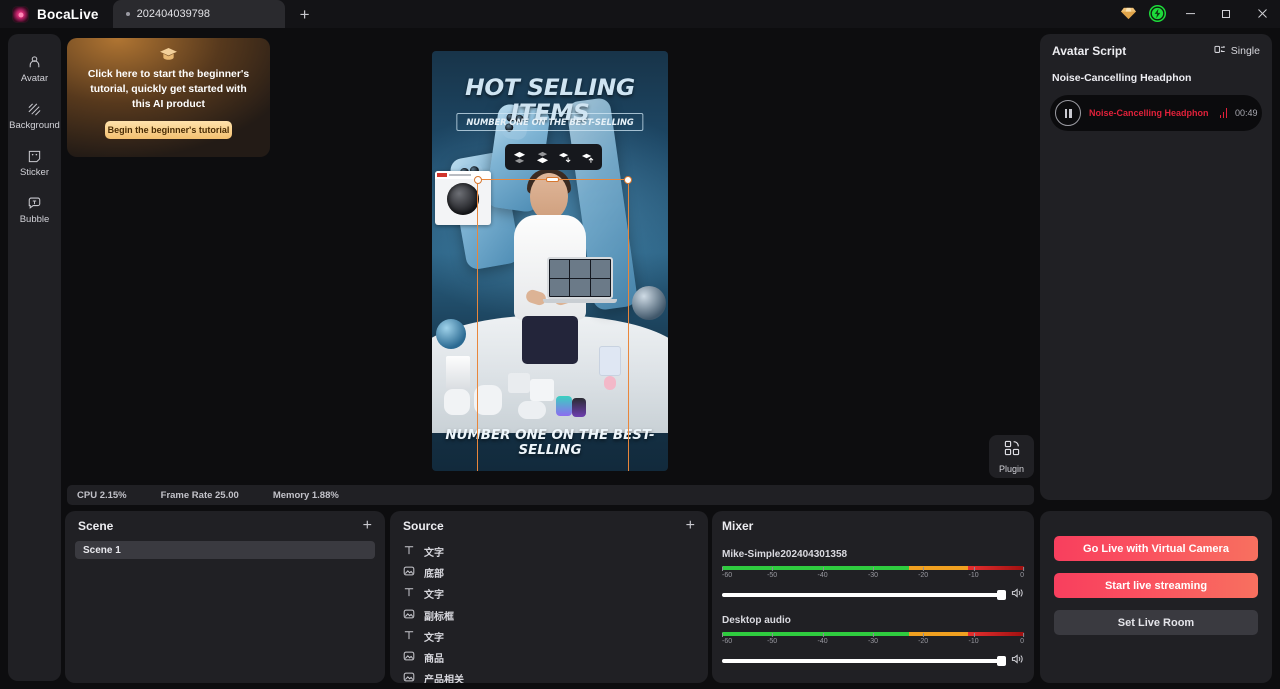 This screenshot has height=689, width=1280. Describe the element at coordinates (34, 156) in the screenshot. I see `sticker-icon` at that location.